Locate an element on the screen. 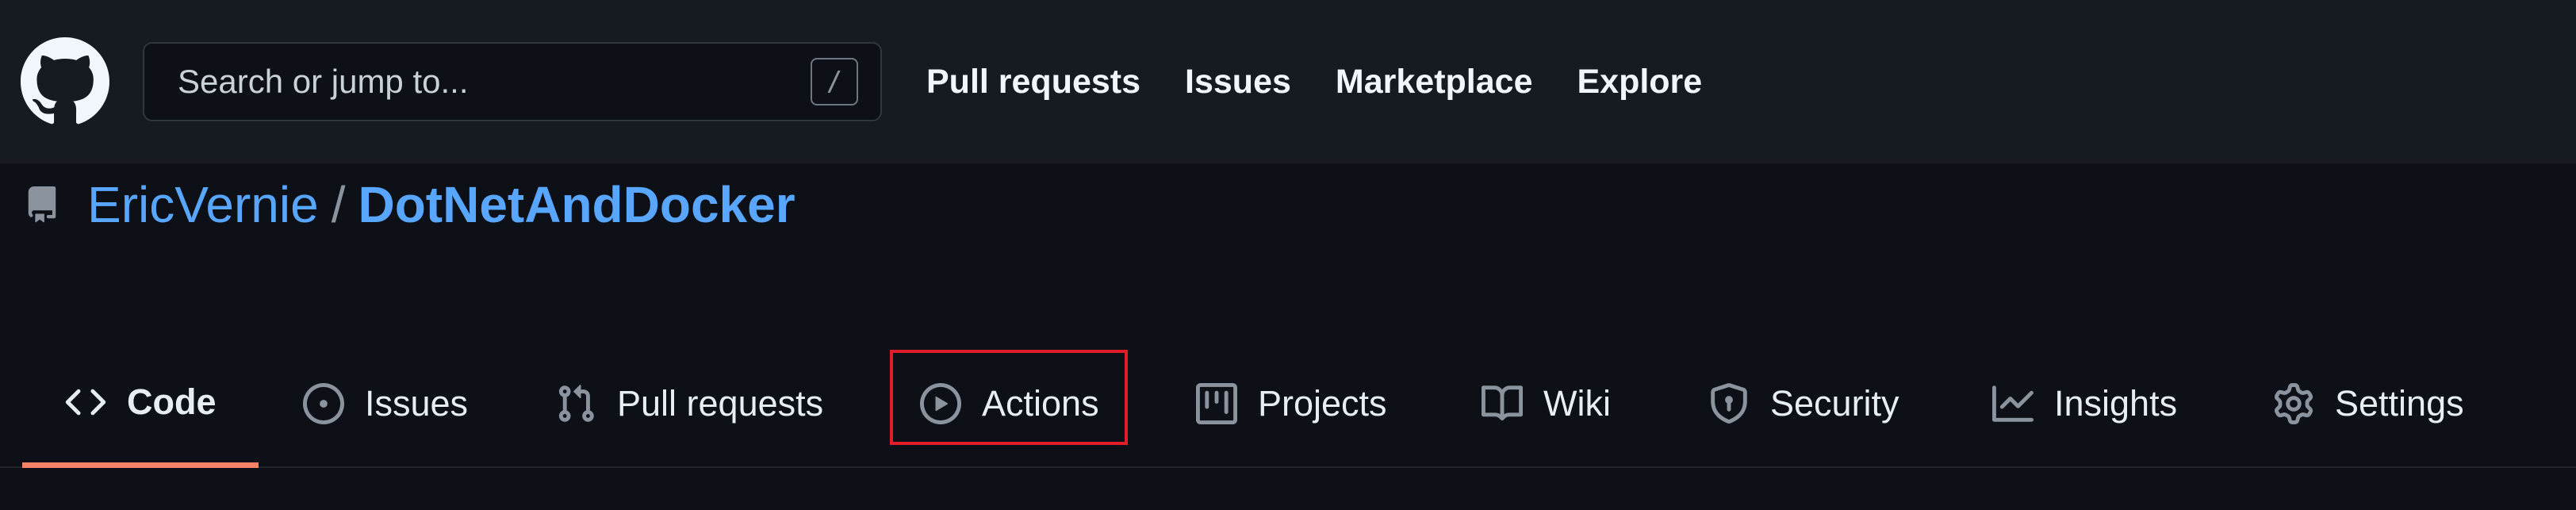 This screenshot has width=2576, height=510. tab-actions: Actions is located at coordinates (1009, 403).